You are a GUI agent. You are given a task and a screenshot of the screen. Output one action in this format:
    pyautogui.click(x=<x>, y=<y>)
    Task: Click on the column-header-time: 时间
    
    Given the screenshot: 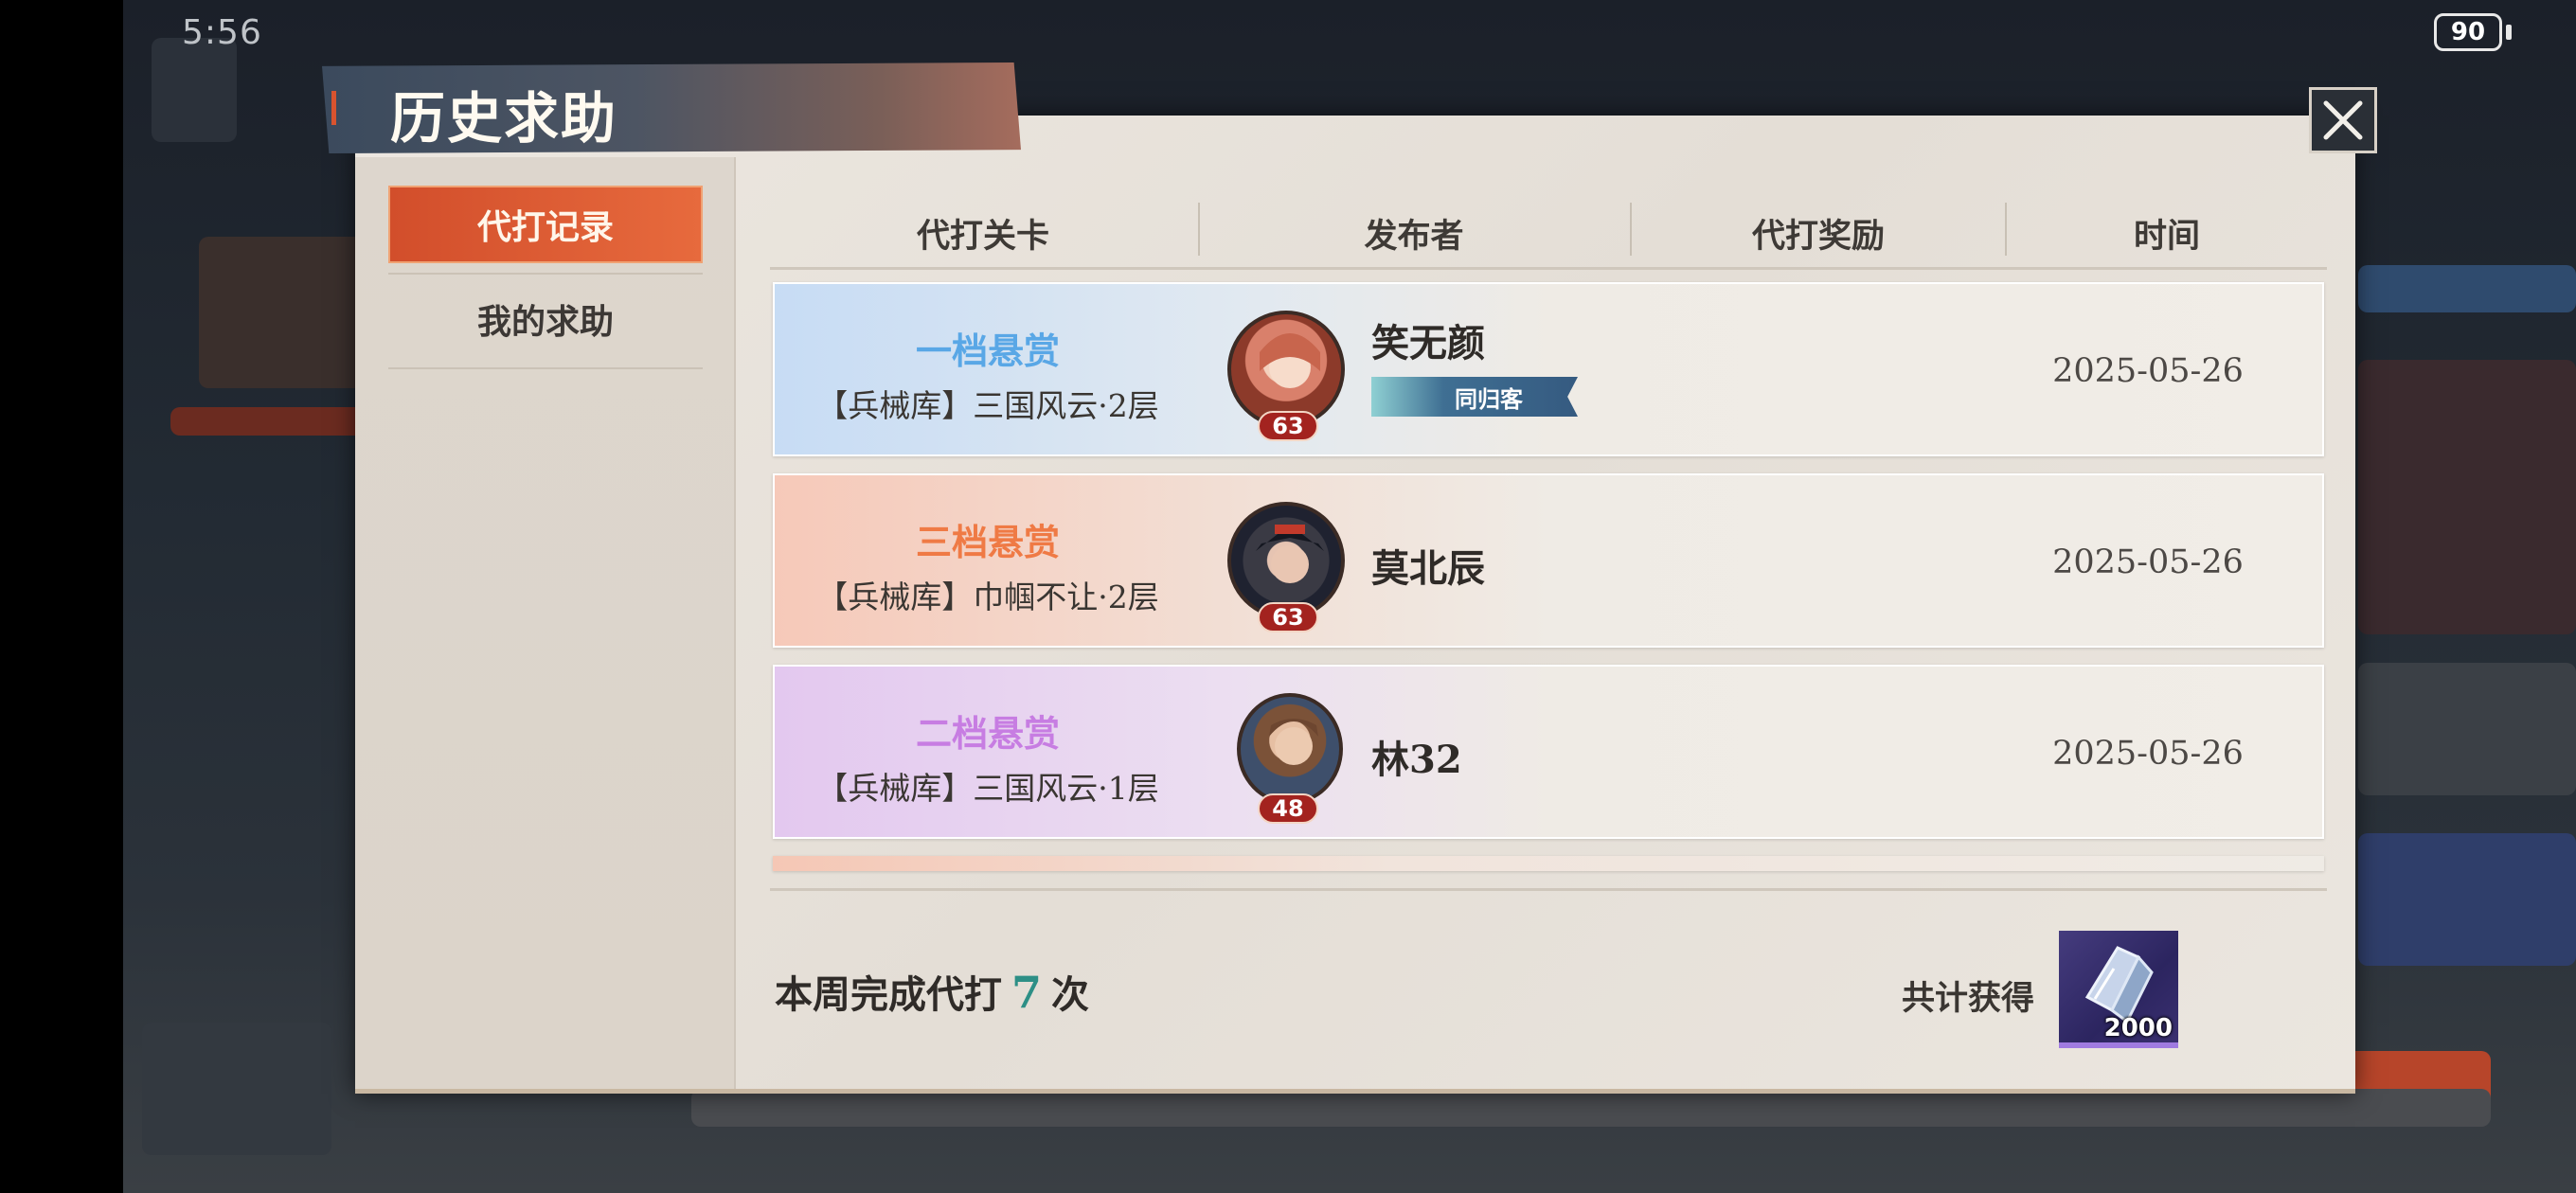 What is the action you would take?
    pyautogui.click(x=2166, y=236)
    